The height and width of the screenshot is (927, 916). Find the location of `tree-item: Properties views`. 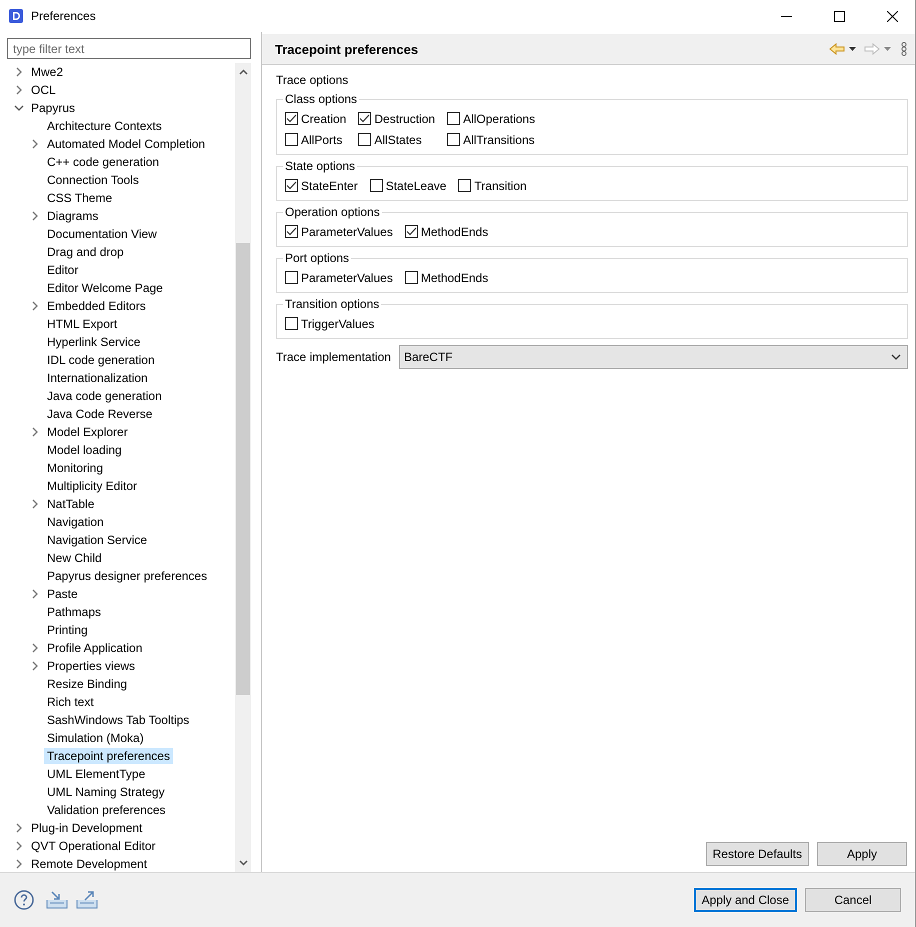

tree-item: Properties views is located at coordinates (91, 666).